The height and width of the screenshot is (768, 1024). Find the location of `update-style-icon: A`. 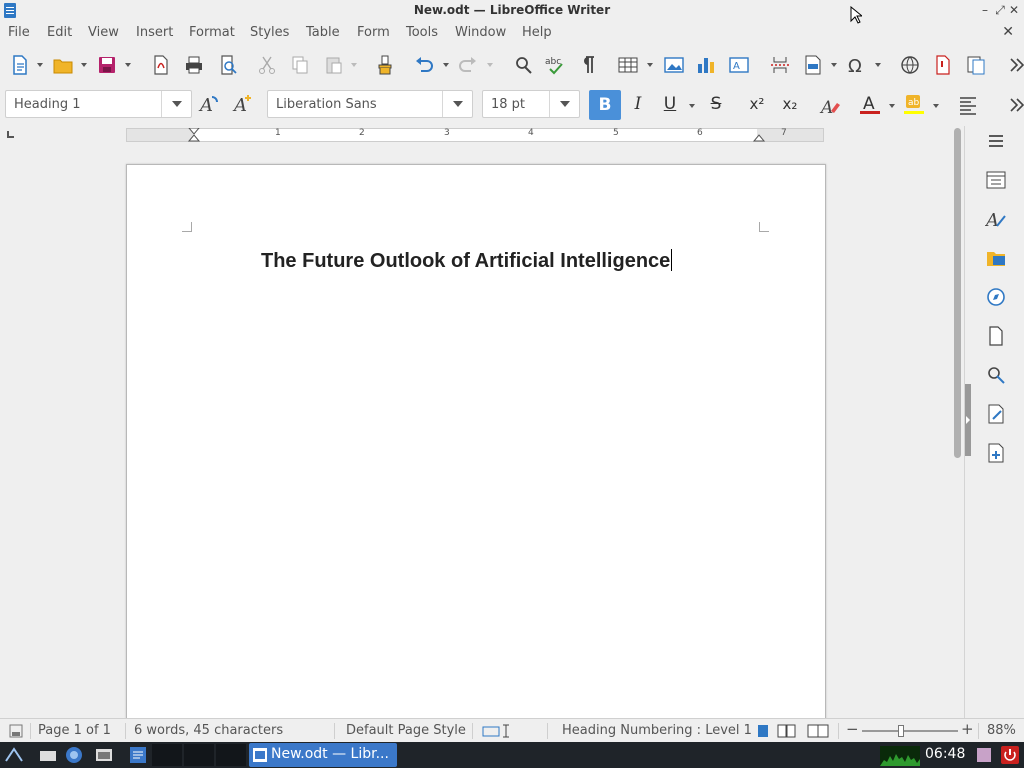

update-style-icon: A is located at coordinates (209, 104).